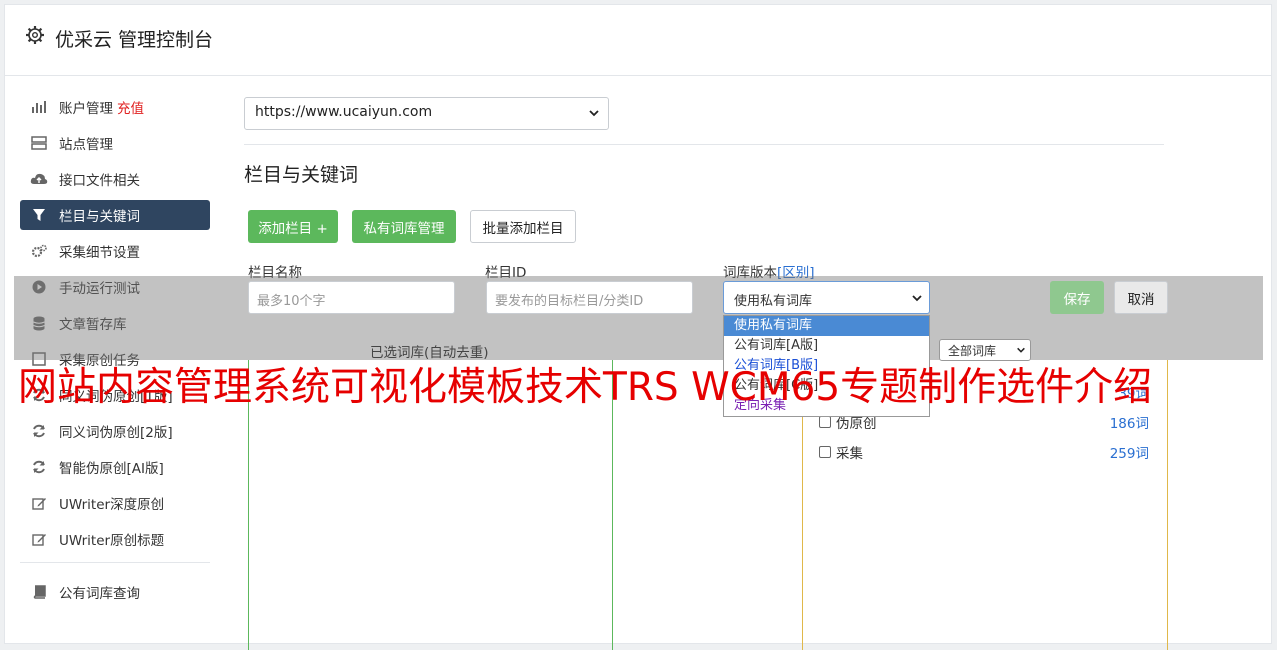  Describe the element at coordinates (826, 326) in the screenshot. I see `version-option: 使用私有词库` at that location.